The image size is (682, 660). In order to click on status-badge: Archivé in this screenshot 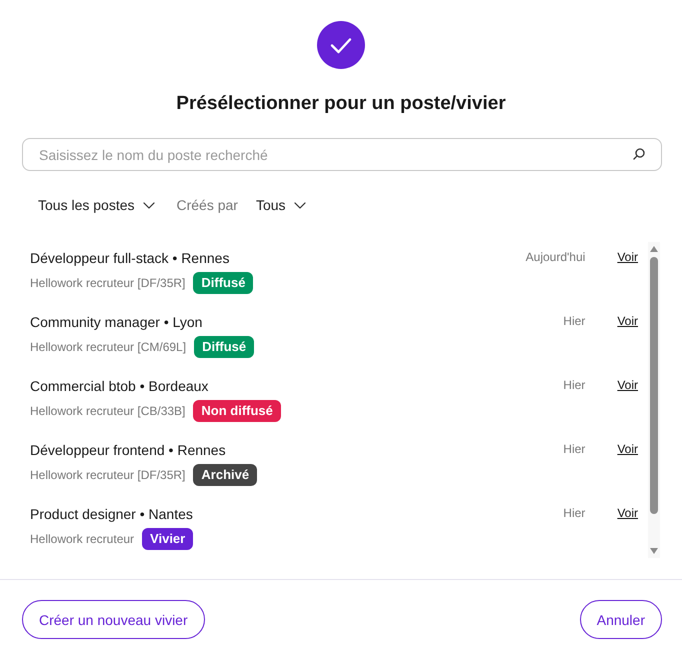, I will do `click(225, 475)`.